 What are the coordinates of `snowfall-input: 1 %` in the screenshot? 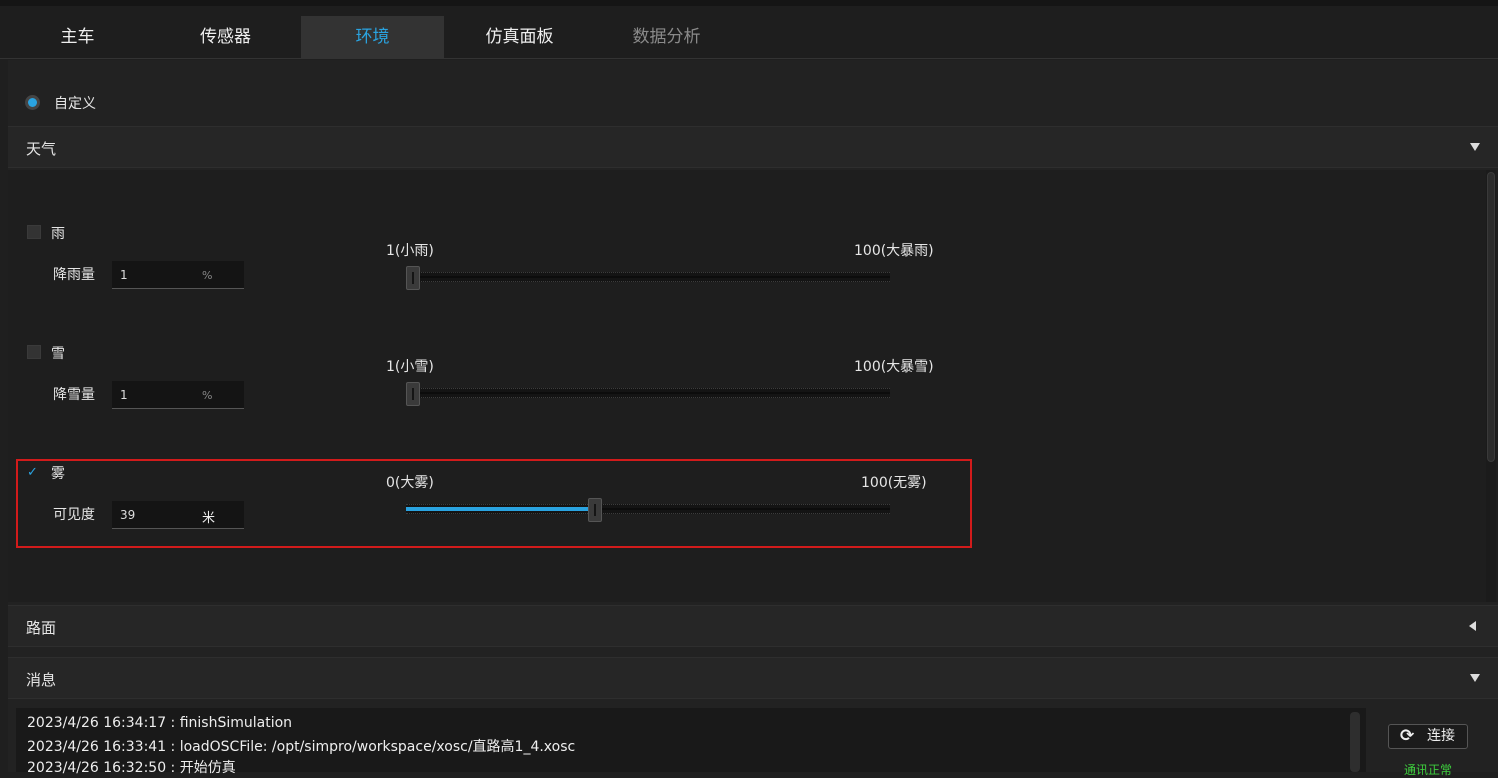 It's located at (178, 395).